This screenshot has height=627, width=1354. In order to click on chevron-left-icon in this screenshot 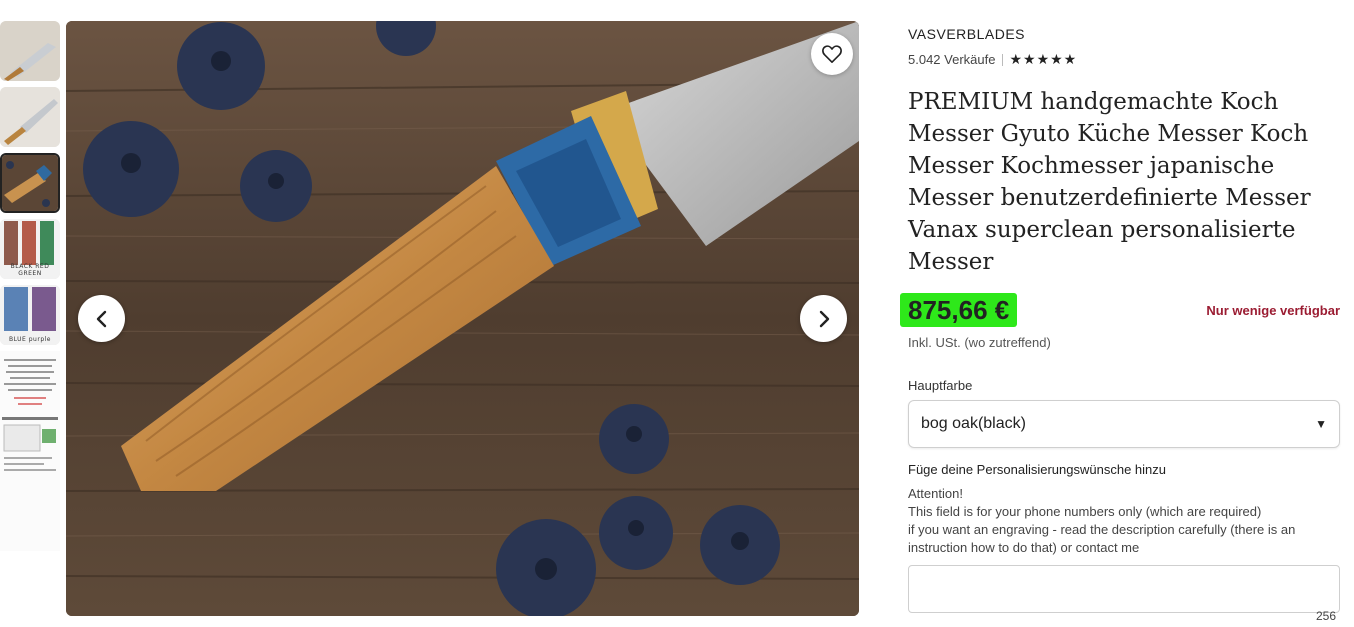, I will do `click(101, 318)`.